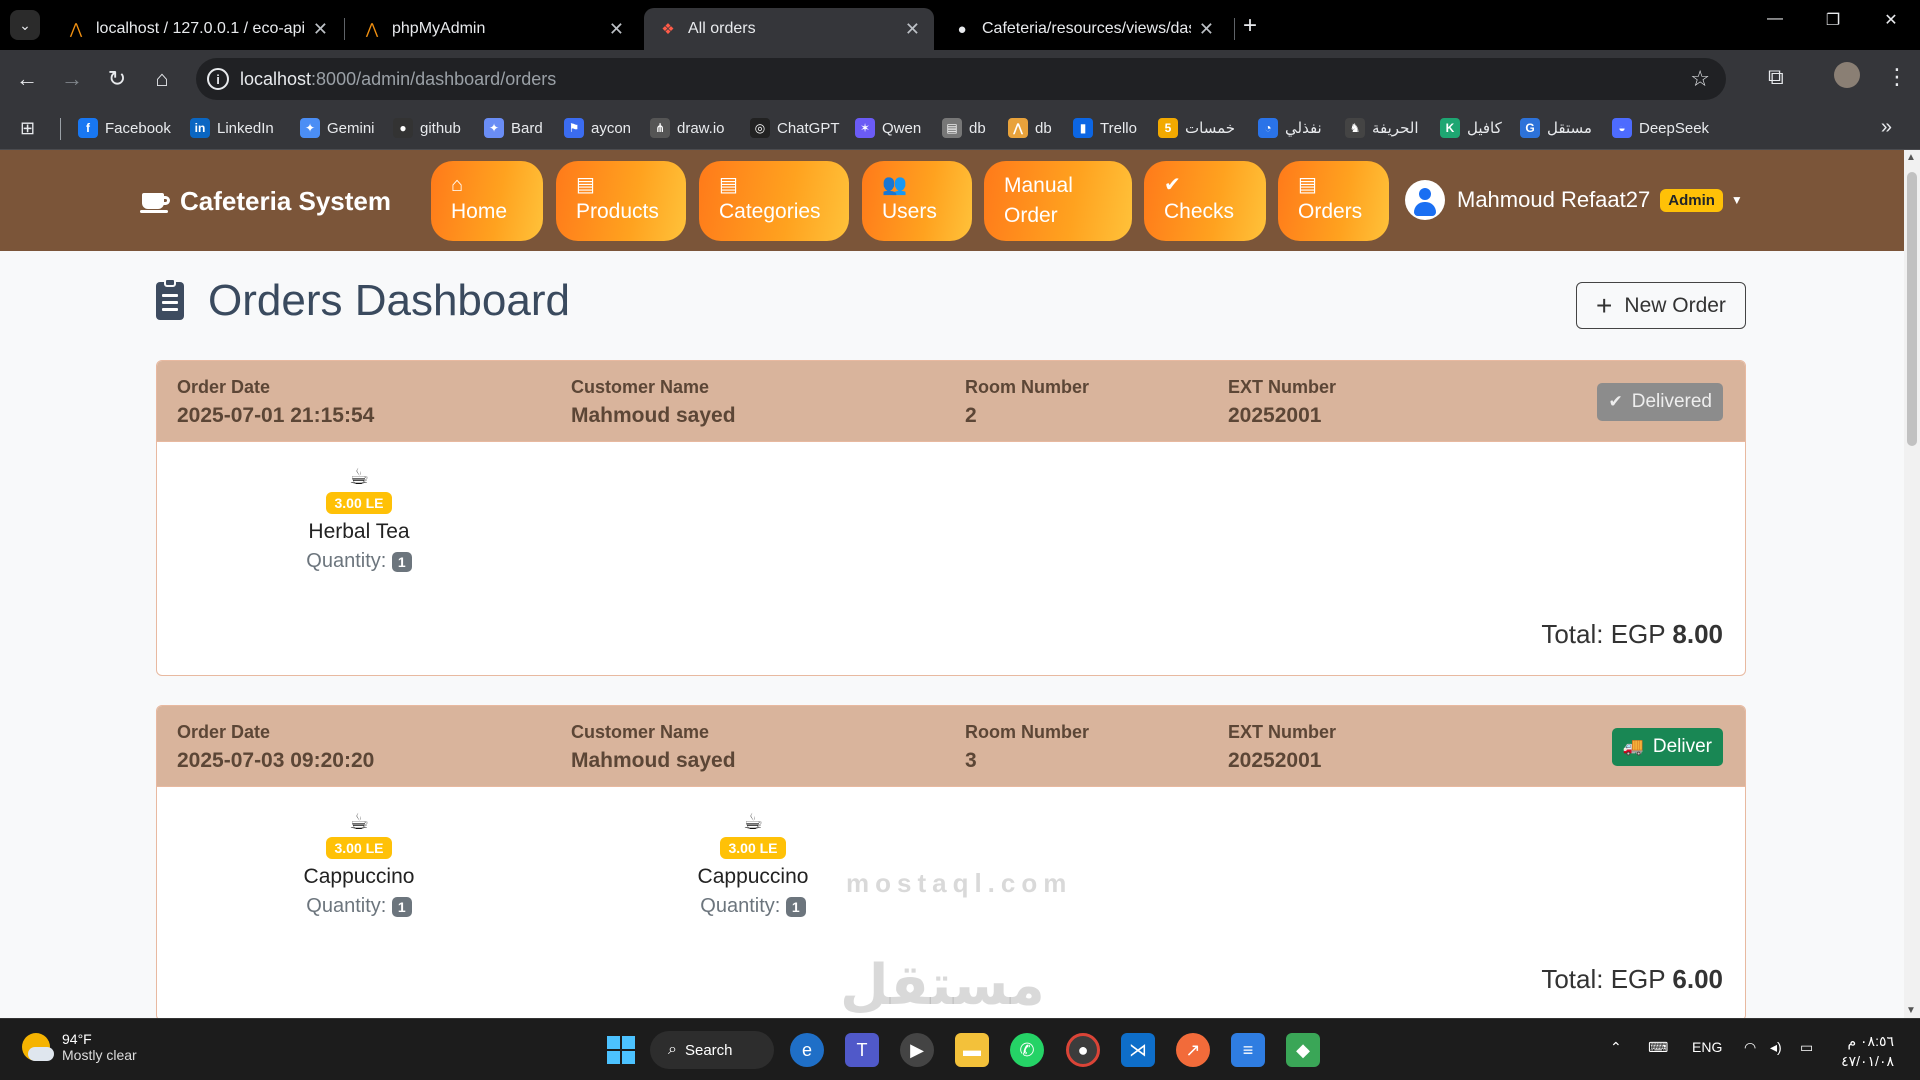  What do you see at coordinates (1886, 127) in the screenshot?
I see `more-bookmarks-icon: »` at bounding box center [1886, 127].